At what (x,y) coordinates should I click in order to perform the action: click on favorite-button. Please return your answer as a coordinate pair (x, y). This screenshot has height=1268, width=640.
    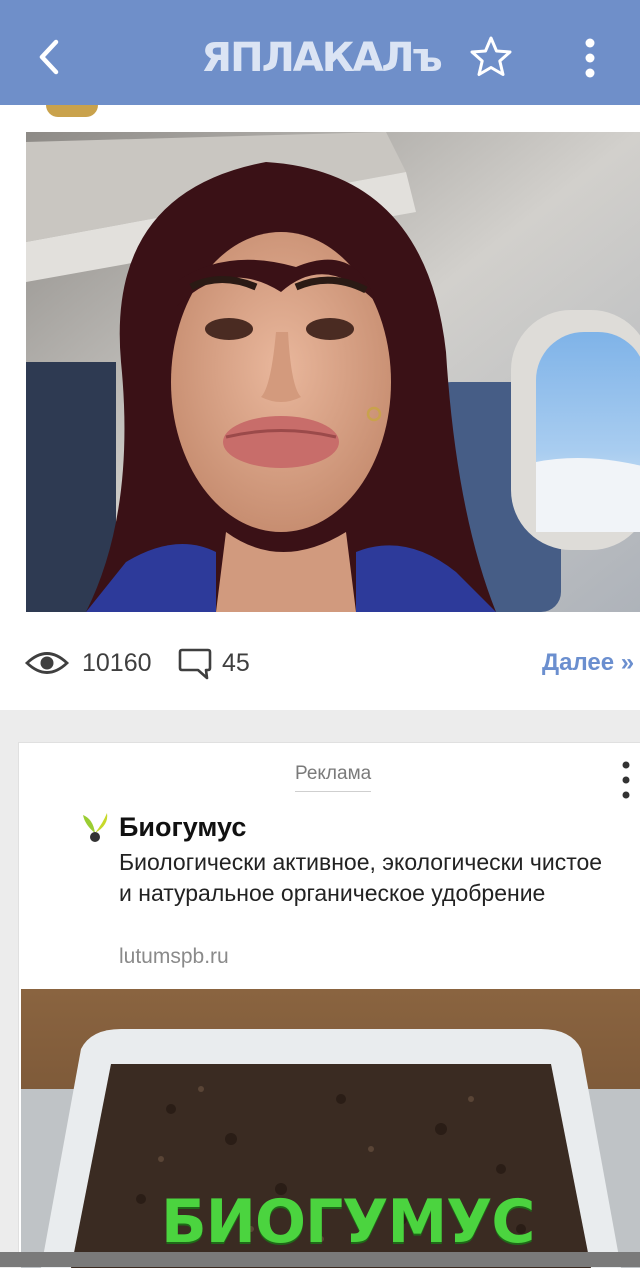
    Looking at the image, I should click on (491, 57).